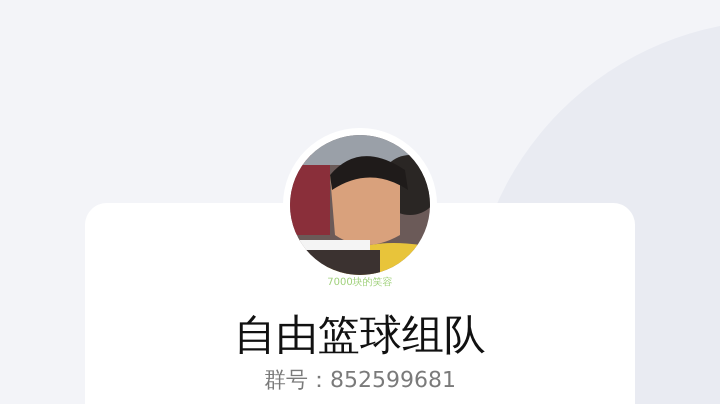 This screenshot has height=404, width=720. Describe the element at coordinates (360, 335) in the screenshot. I see `group-name: 自由篮球组队` at that location.